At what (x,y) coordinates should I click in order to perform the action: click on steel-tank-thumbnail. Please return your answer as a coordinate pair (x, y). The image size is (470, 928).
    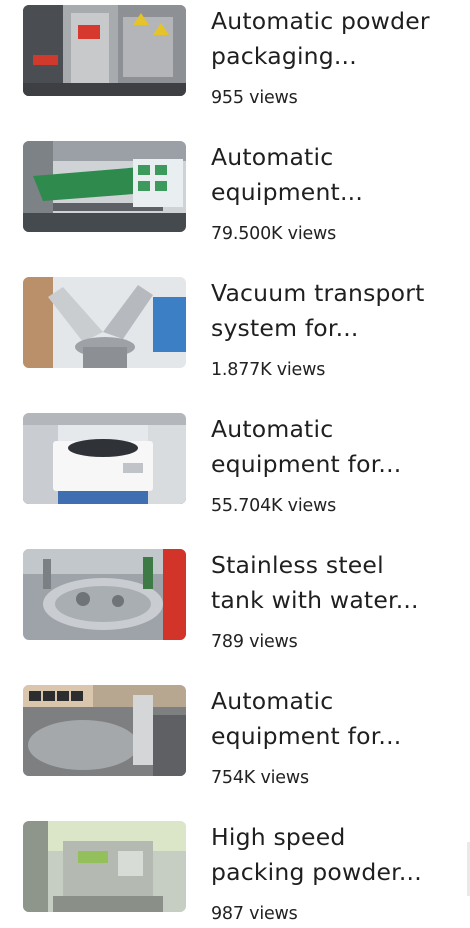
    Looking at the image, I should click on (104, 594).